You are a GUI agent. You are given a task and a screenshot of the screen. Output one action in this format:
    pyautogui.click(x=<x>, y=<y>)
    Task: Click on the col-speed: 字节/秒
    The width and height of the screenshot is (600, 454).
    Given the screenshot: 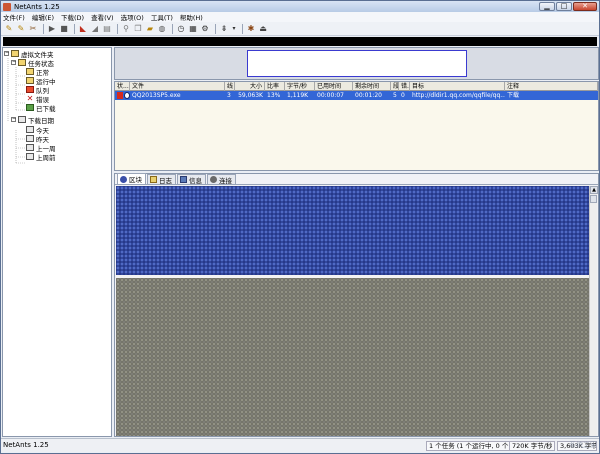 What is the action you would take?
    pyautogui.click(x=300, y=86)
    